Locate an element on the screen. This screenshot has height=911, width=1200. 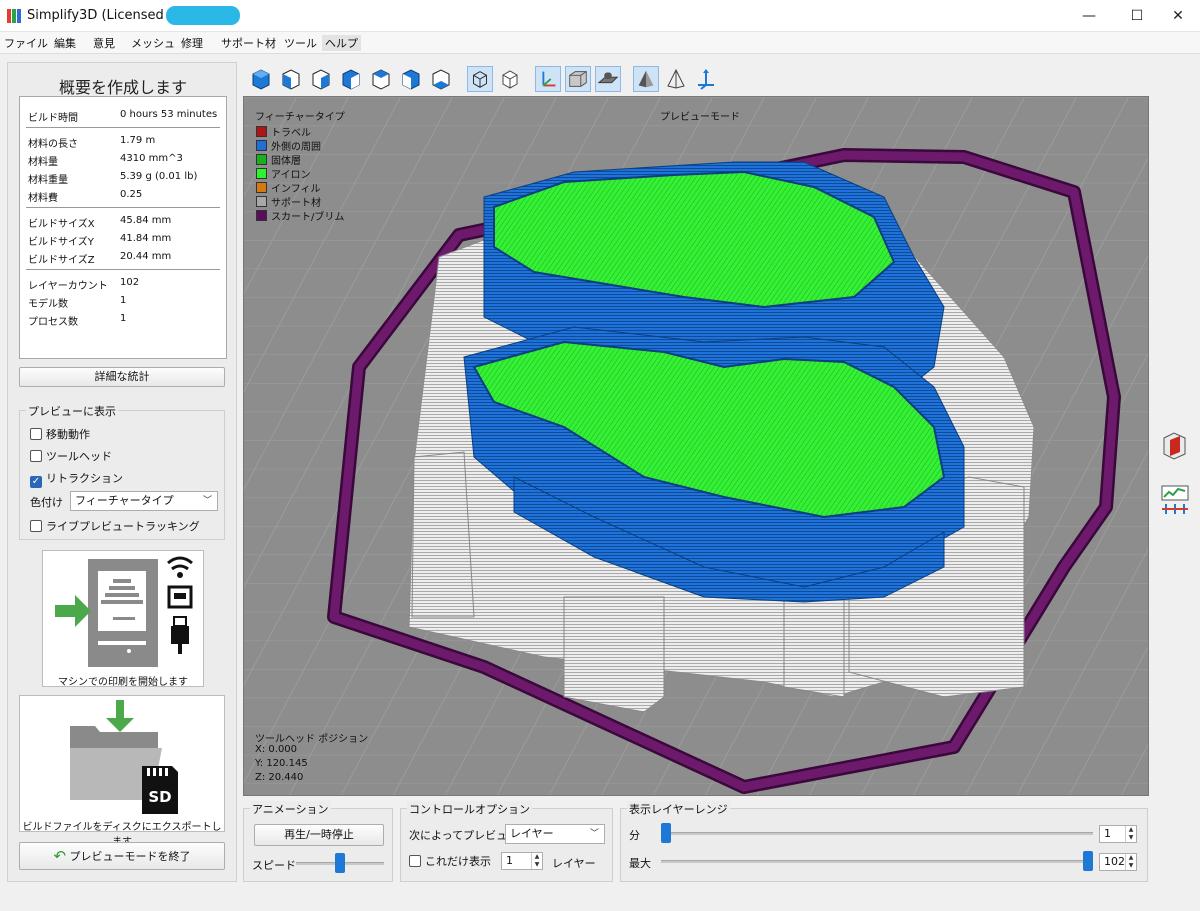
min-layer-slider-thumb is located at coordinates (666, 833).